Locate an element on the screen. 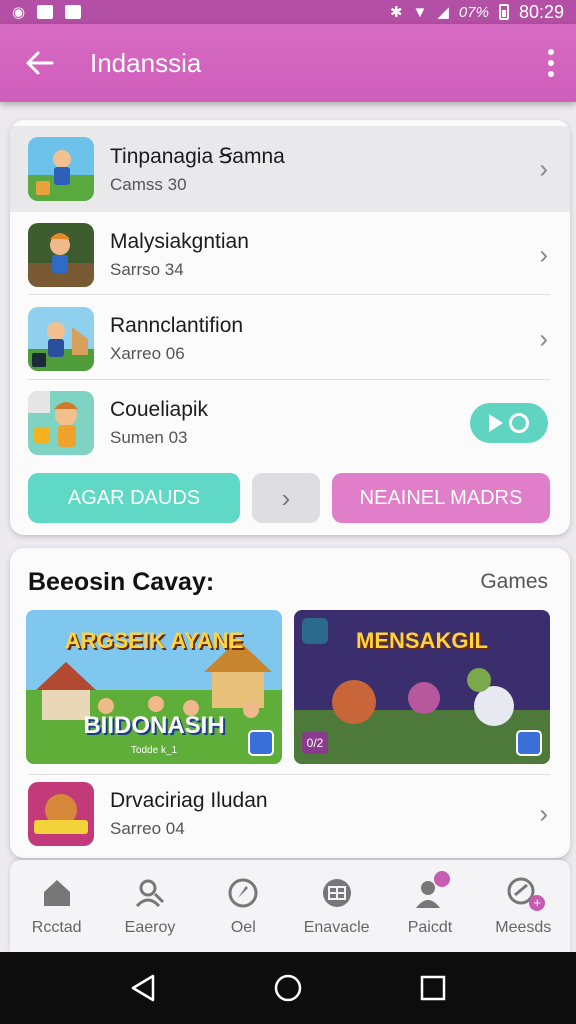  nav-label: Meesds is located at coordinates (523, 927).